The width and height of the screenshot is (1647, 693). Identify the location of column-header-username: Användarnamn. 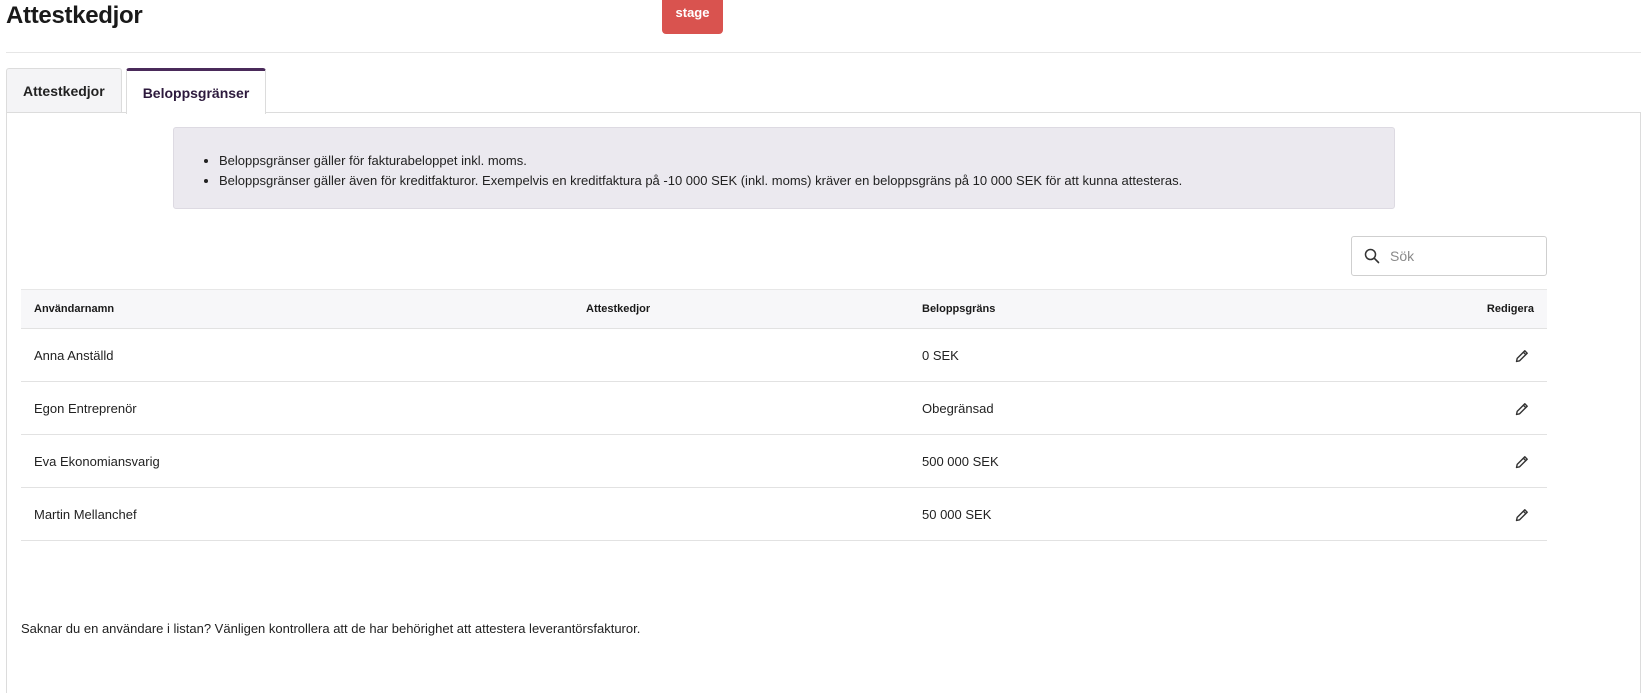
(74, 309).